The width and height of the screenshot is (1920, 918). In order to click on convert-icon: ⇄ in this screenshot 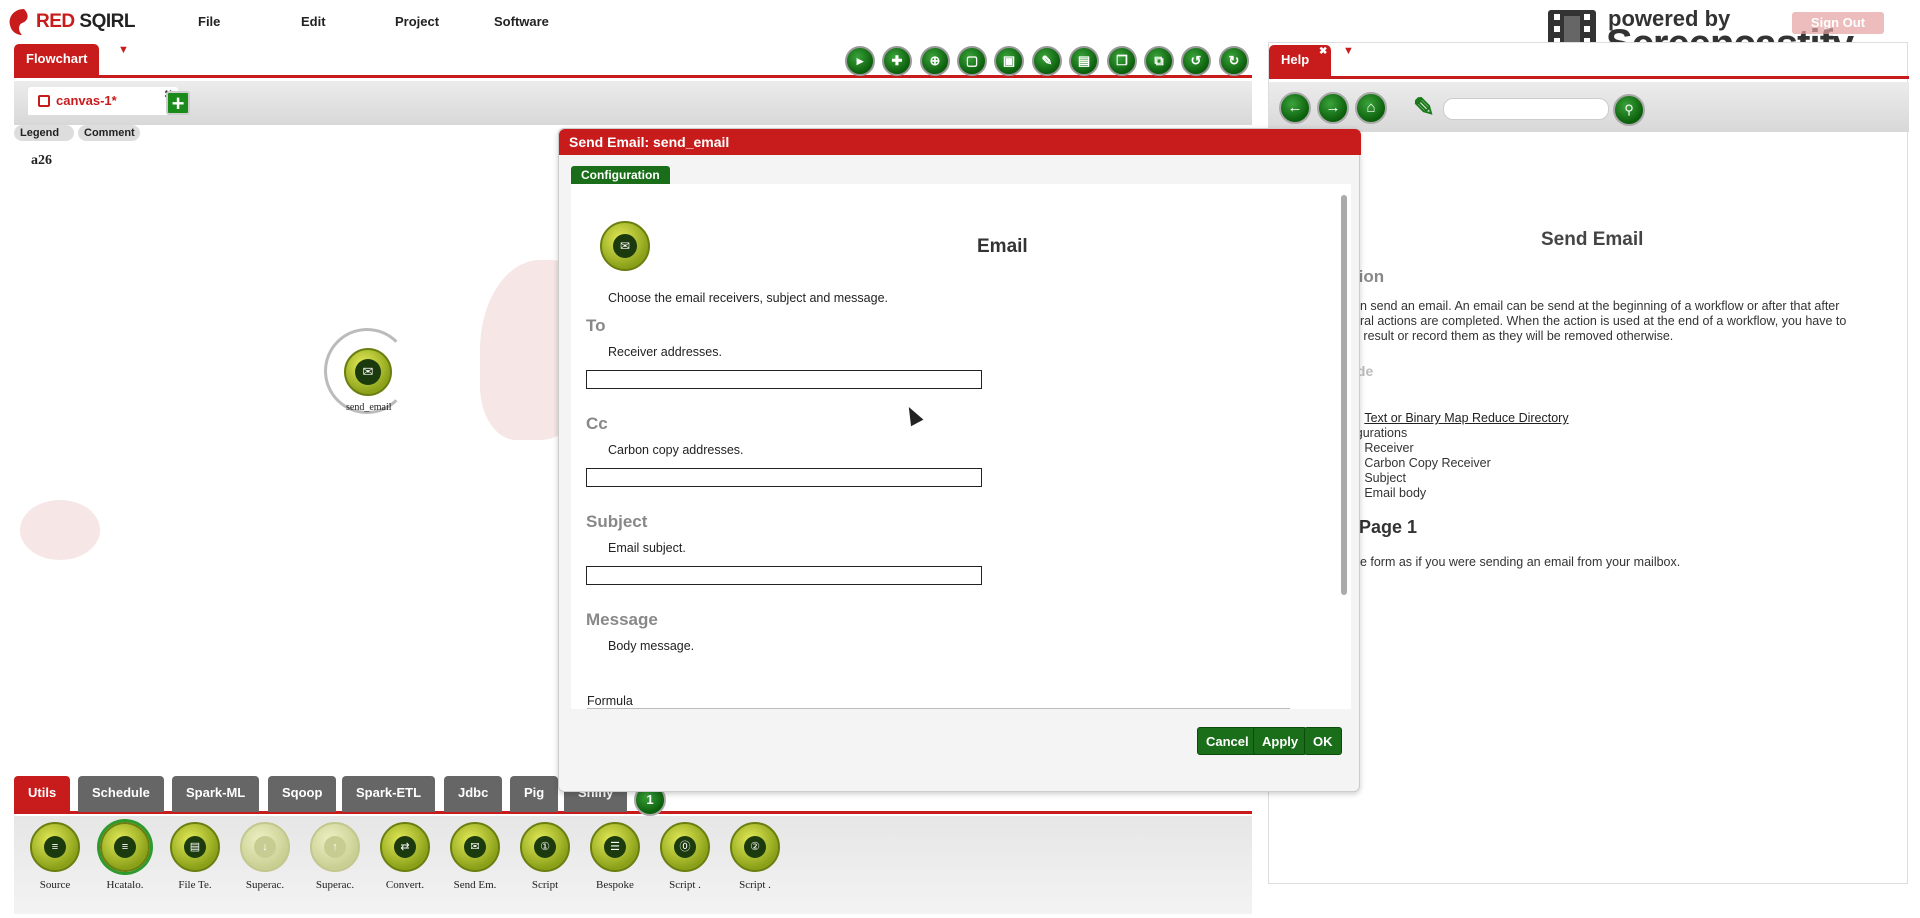, I will do `click(405, 847)`.